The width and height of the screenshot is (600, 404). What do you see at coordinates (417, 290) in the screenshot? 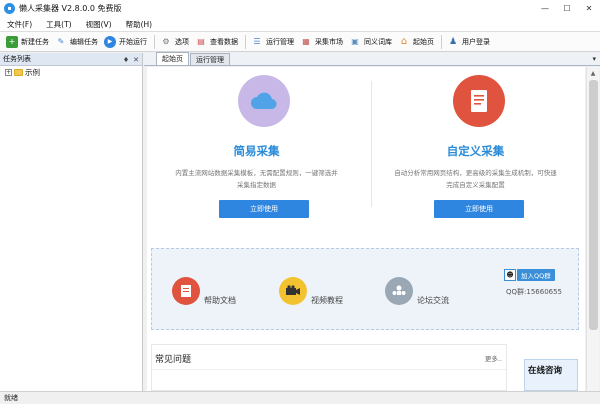
I see `forum-link: 论坛交流` at bounding box center [417, 290].